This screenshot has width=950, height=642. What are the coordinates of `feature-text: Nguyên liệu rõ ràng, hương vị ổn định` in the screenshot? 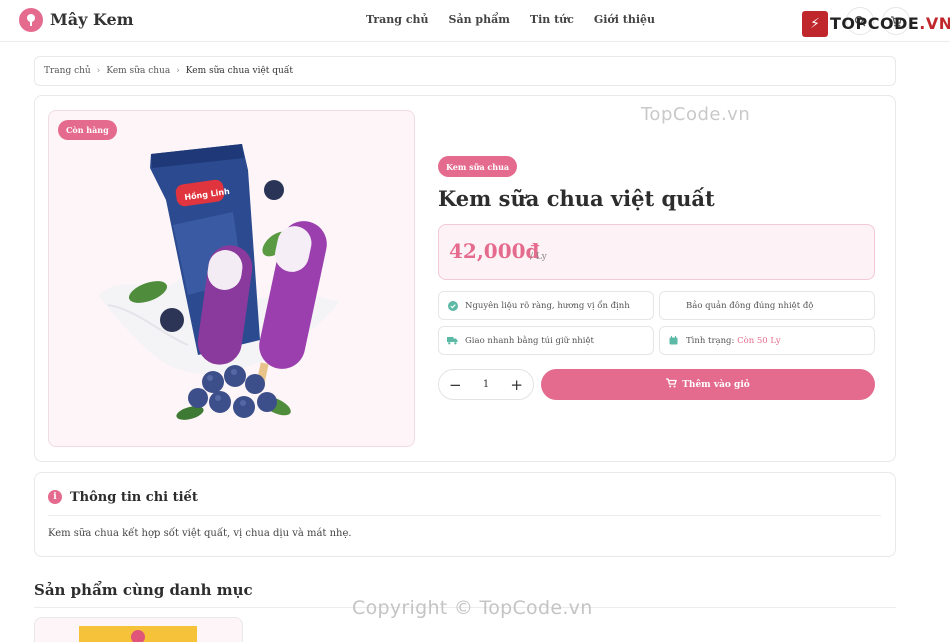 It's located at (547, 305).